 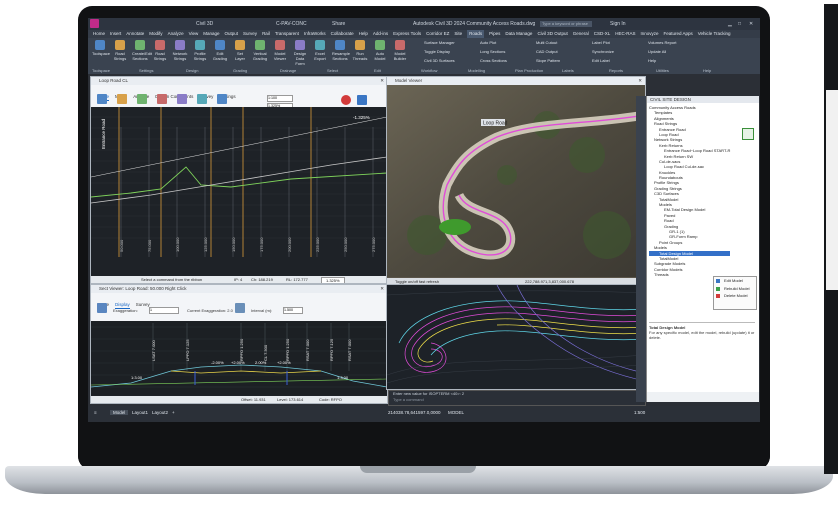 I want to click on ribbon-small-button-12: Volumes Report, so click(x=673, y=42).